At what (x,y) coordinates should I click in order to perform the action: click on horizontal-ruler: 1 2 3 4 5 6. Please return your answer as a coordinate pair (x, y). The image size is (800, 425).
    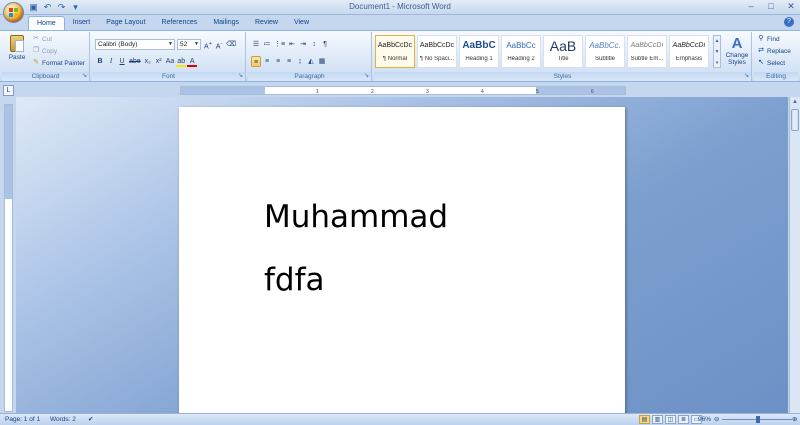
    Looking at the image, I should click on (403, 90).